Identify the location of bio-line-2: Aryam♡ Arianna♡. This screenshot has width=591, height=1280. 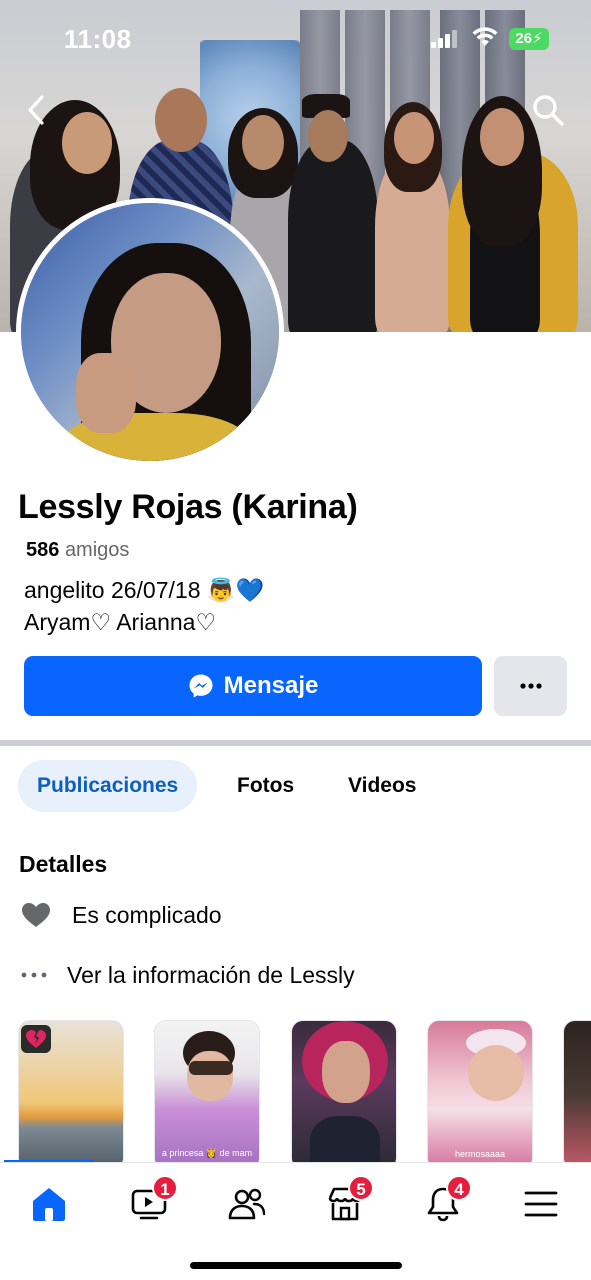
(120, 622).